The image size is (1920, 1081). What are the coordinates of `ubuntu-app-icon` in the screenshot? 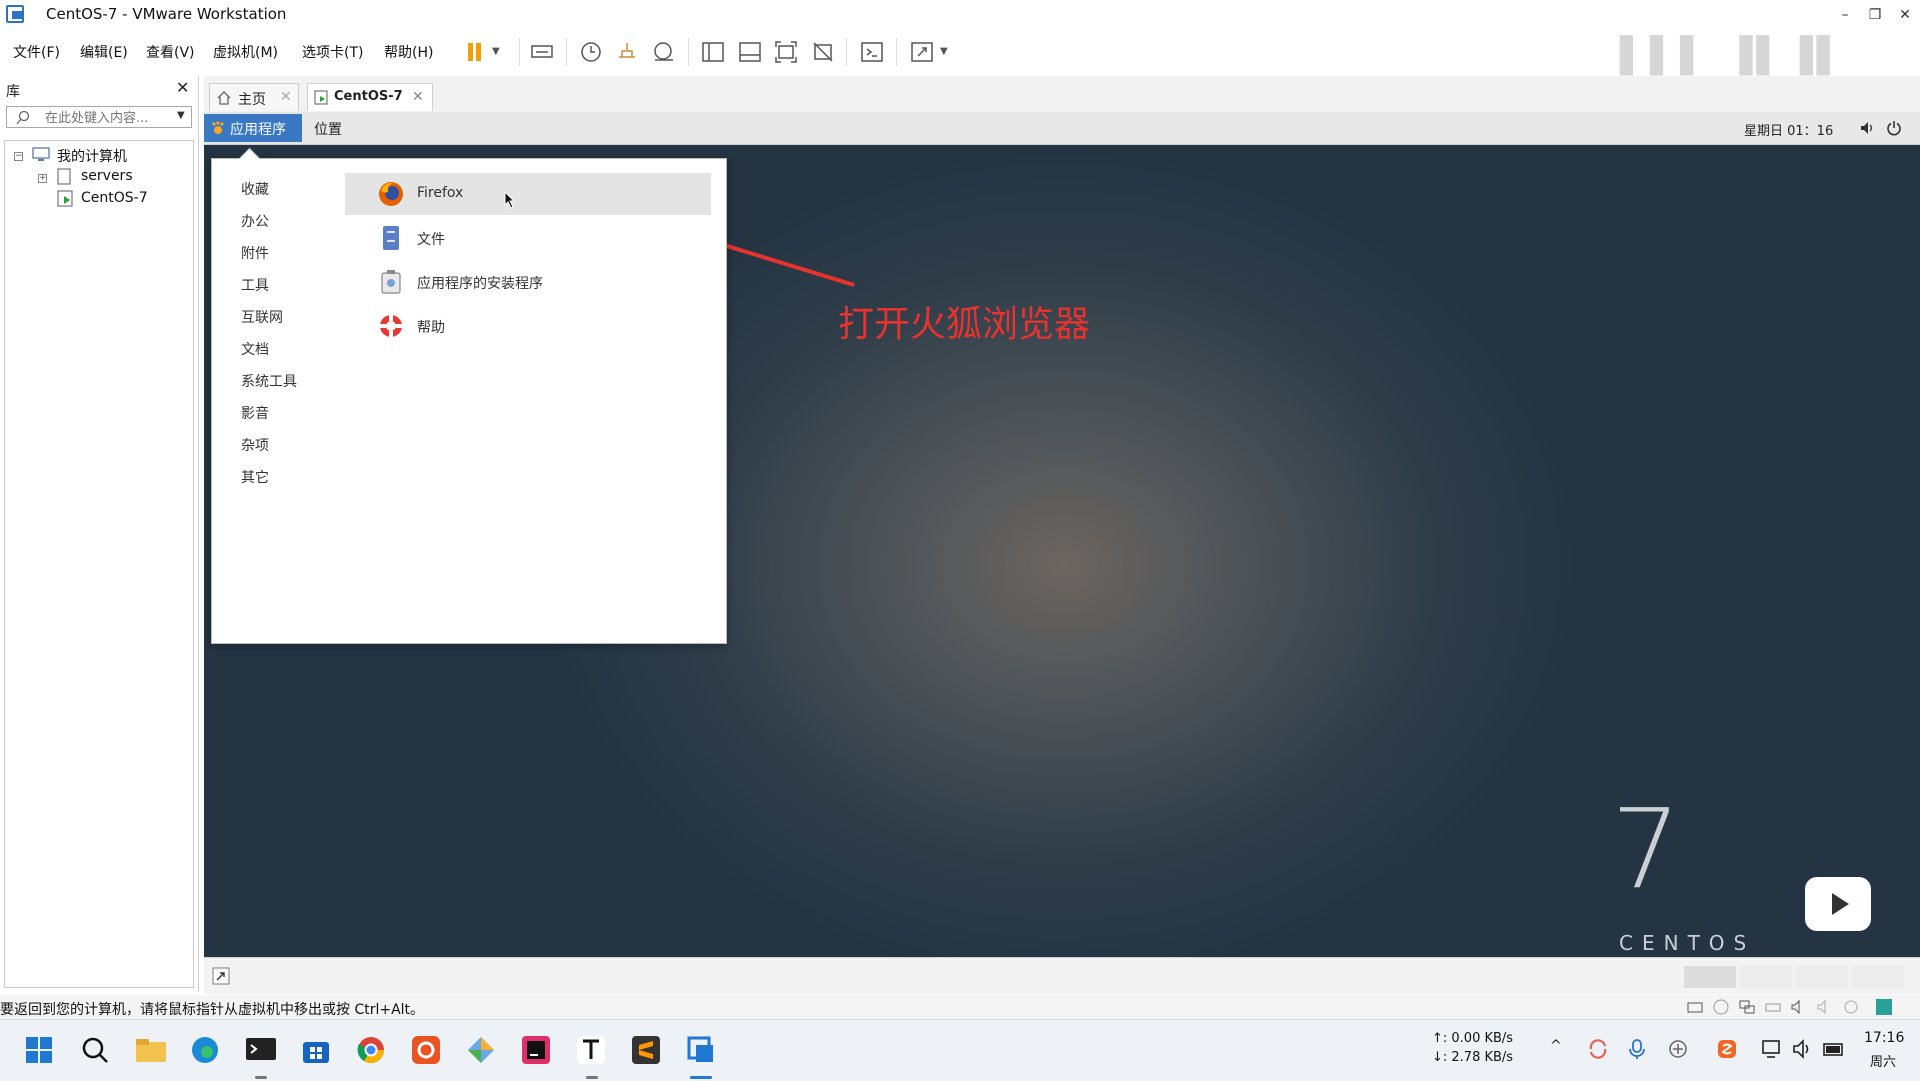 It's located at (426, 1050).